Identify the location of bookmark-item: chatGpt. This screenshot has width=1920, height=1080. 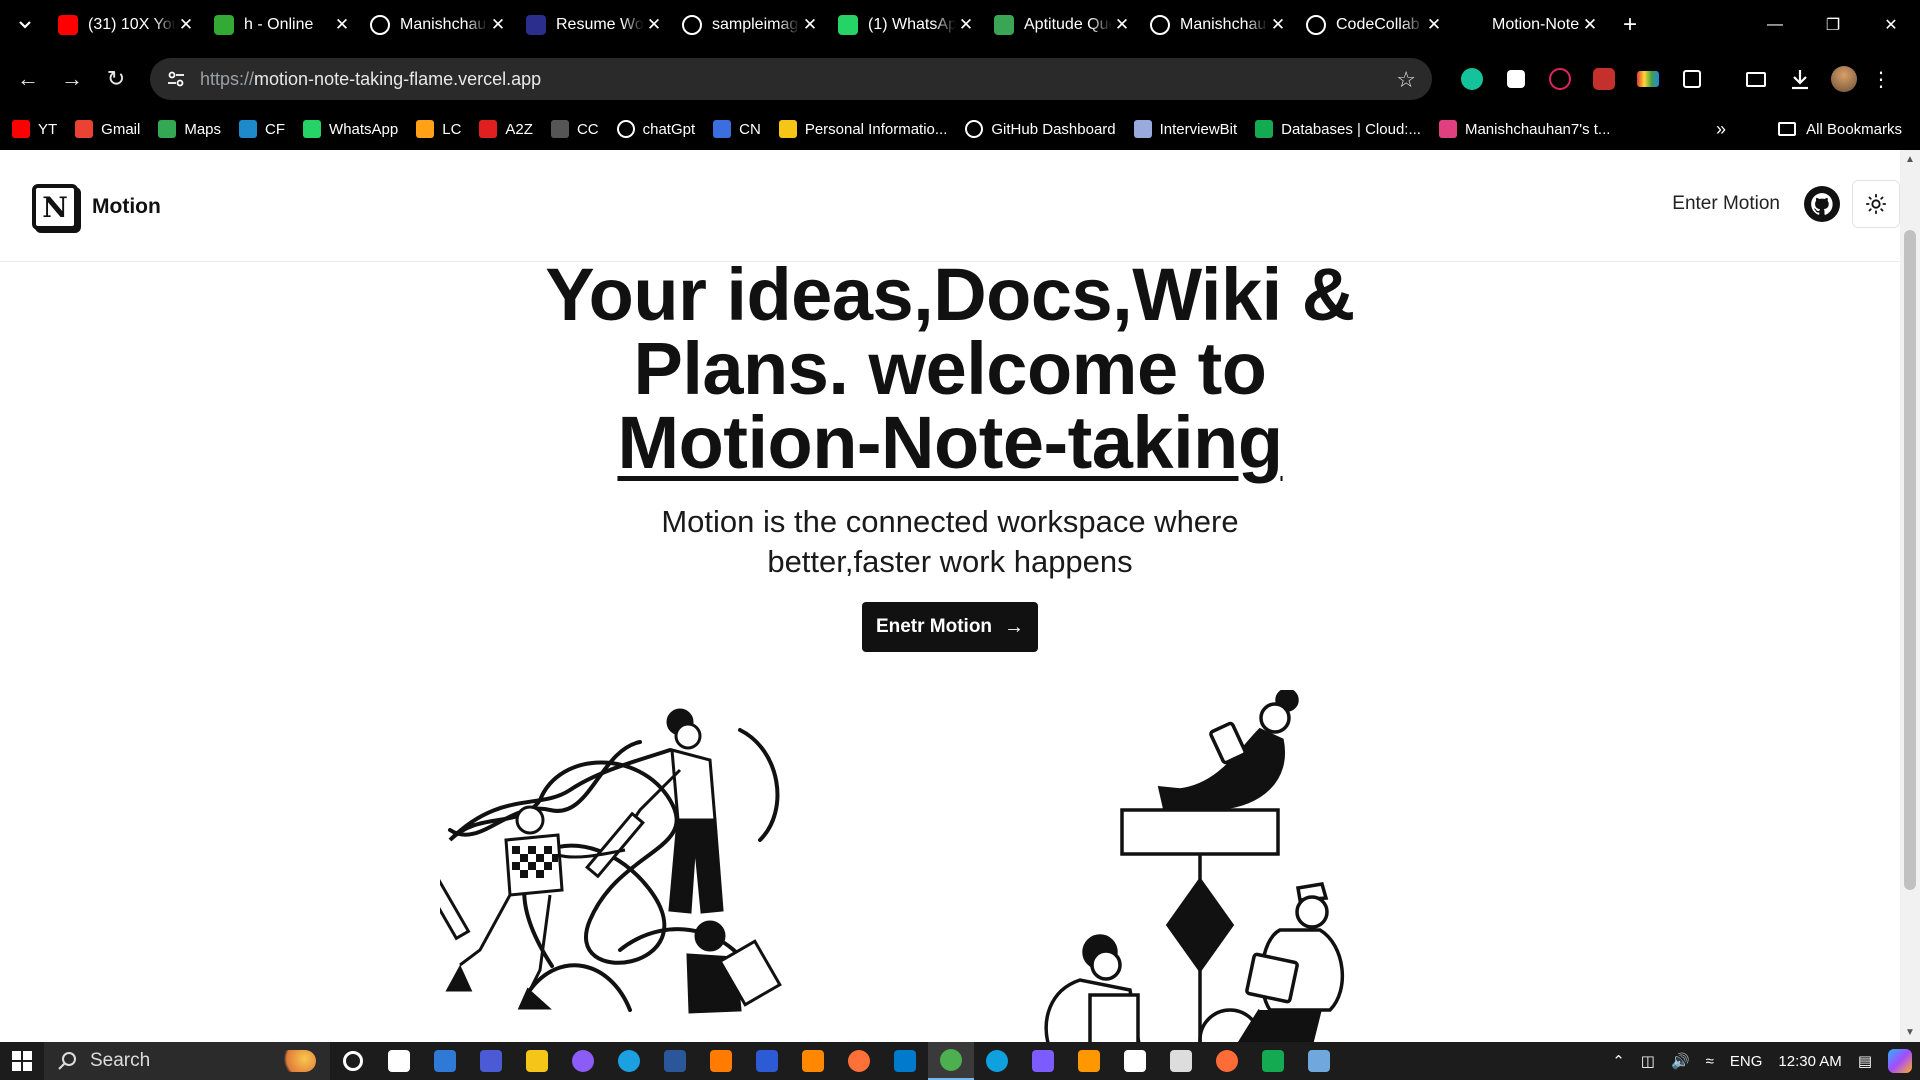
(655, 129).